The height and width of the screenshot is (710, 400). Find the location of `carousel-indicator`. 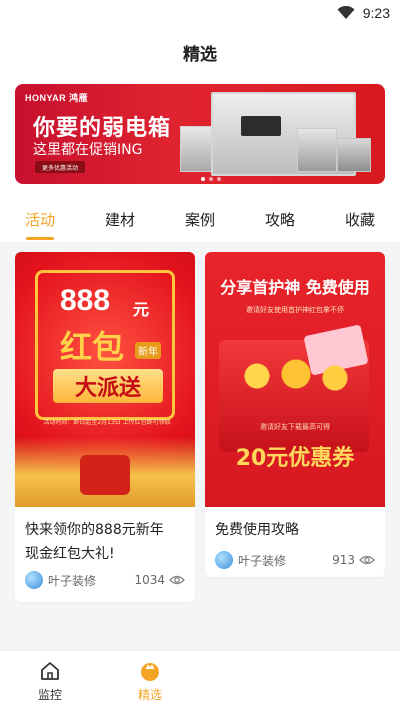

carousel-indicator is located at coordinates (211, 179).